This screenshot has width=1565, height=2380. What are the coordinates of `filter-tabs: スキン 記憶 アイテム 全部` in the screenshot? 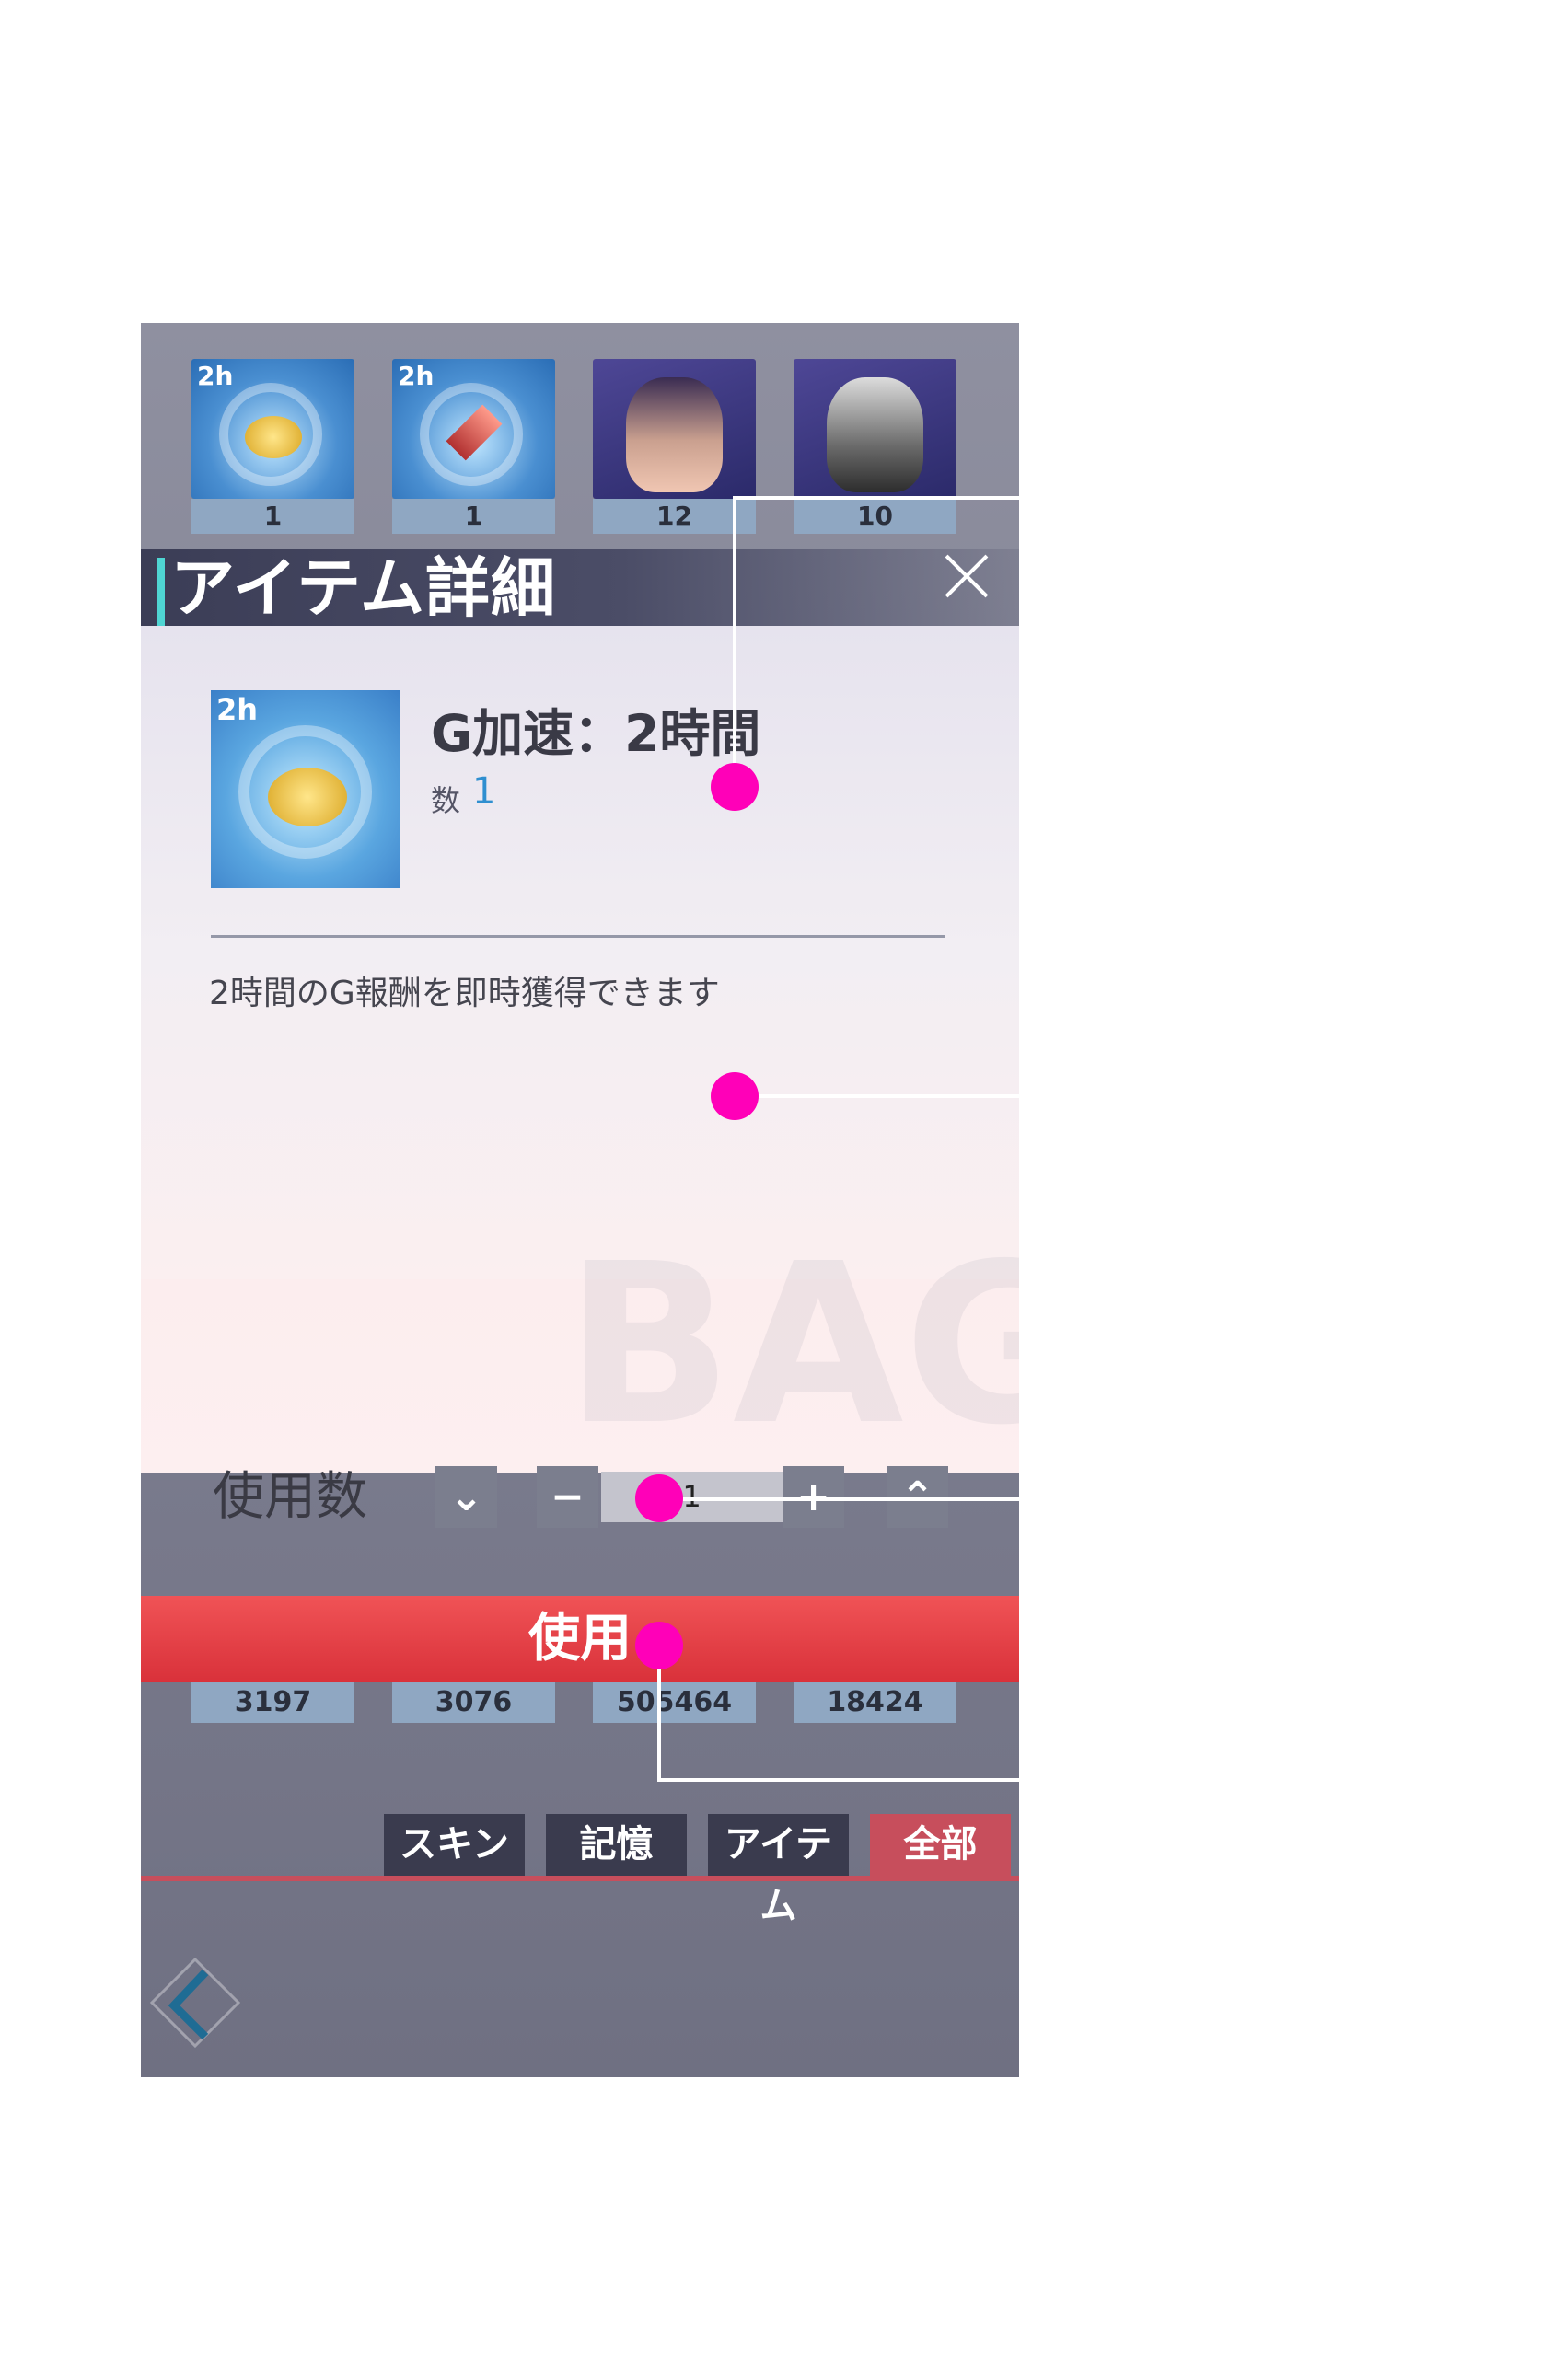 It's located at (697, 1870).